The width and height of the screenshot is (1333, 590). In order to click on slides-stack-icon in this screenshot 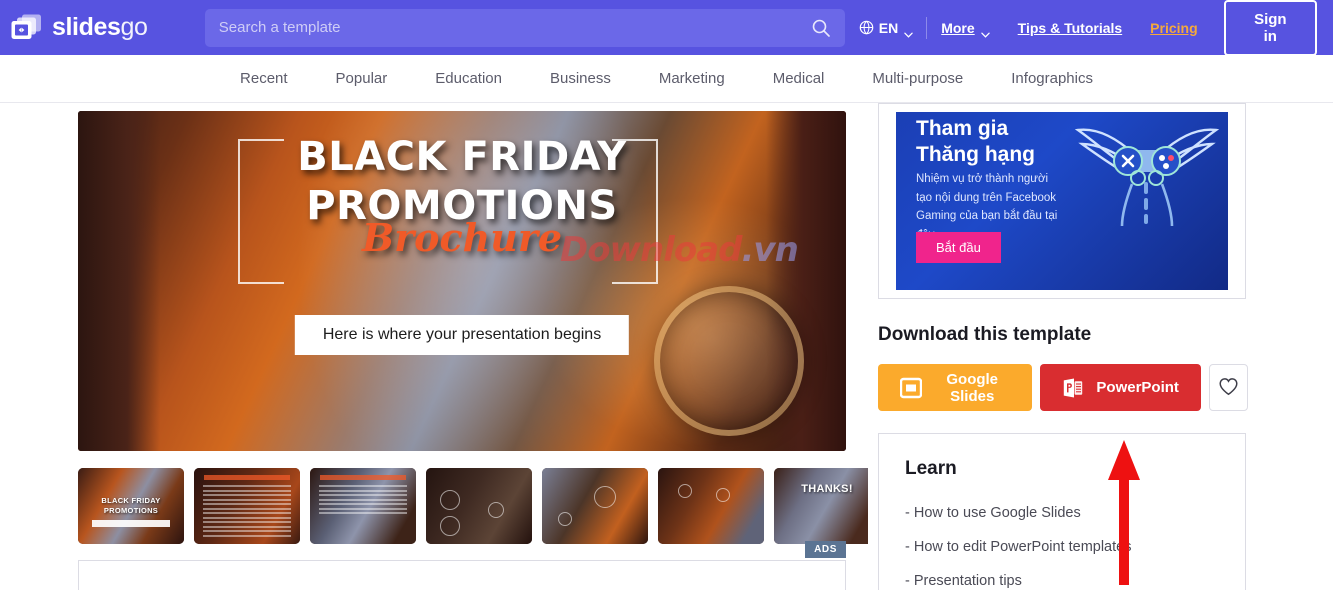, I will do `click(27, 28)`.